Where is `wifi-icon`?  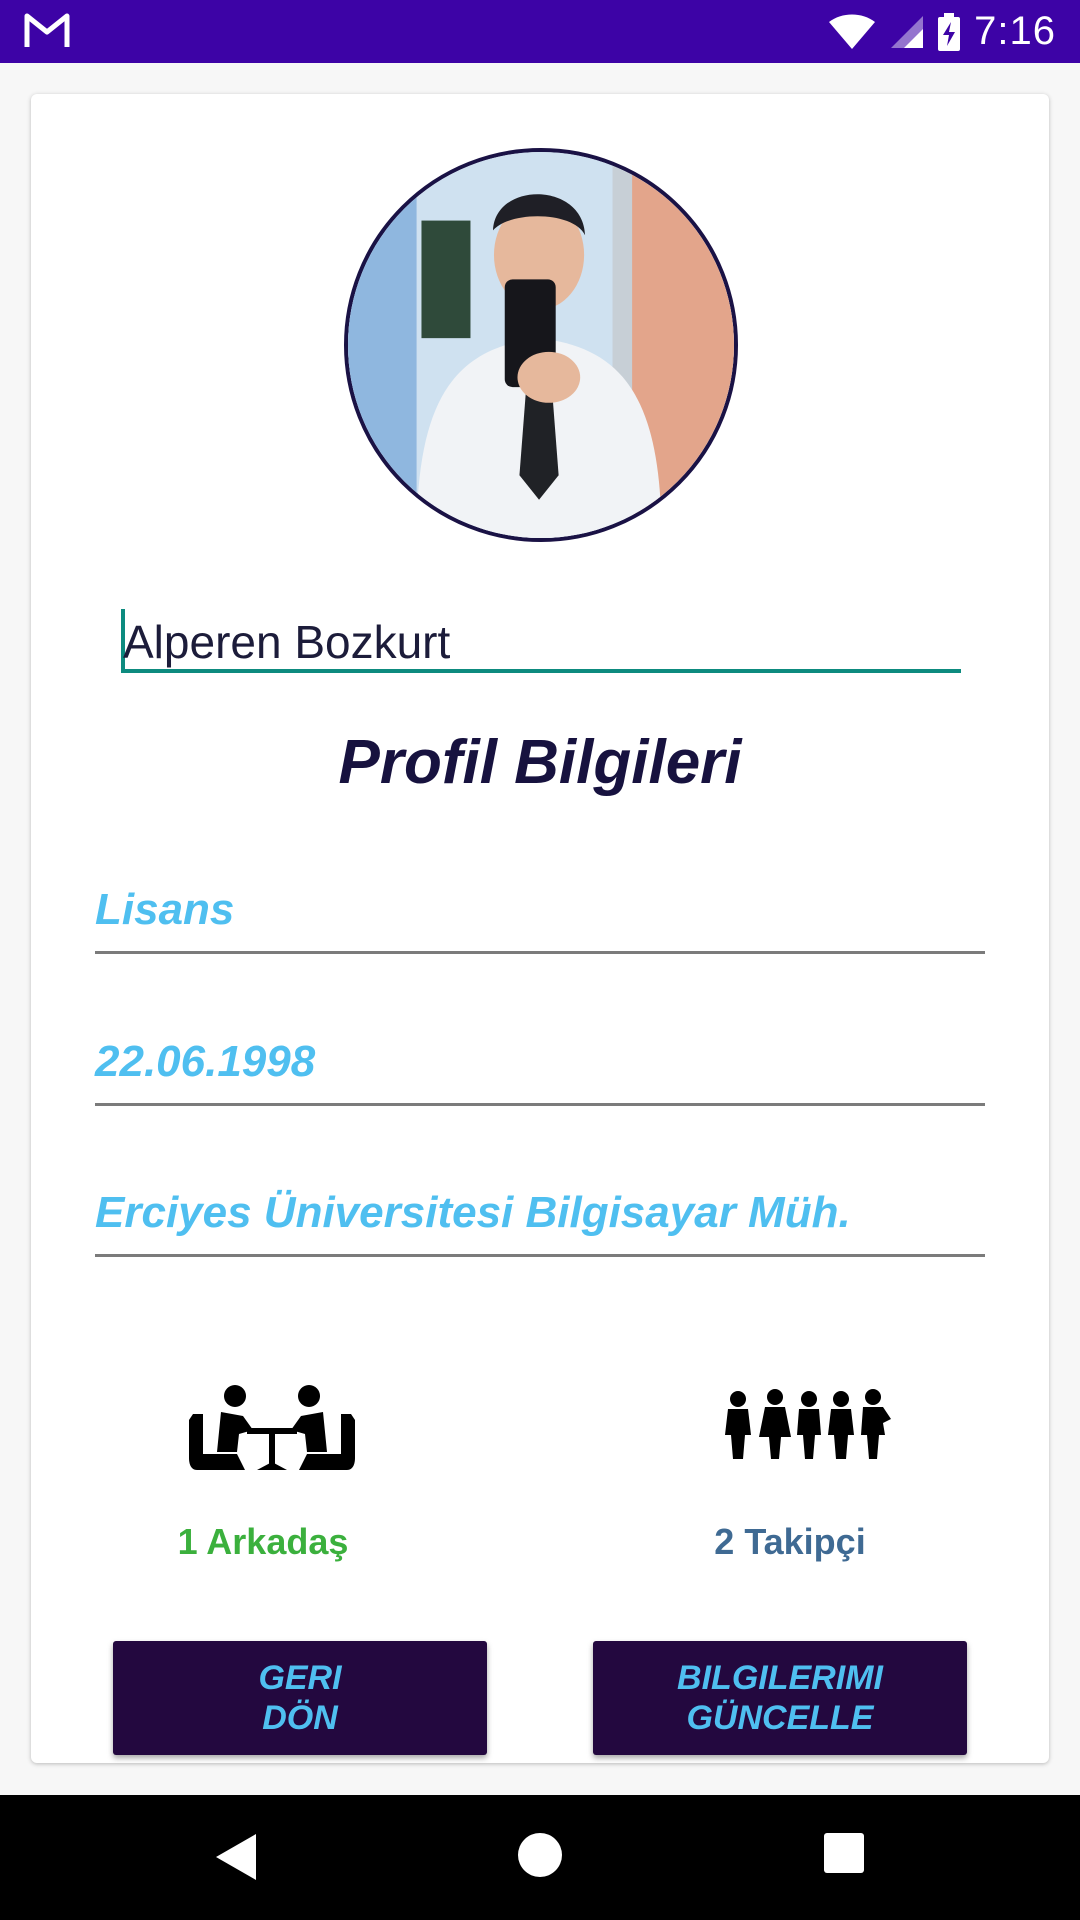 wifi-icon is located at coordinates (852, 31).